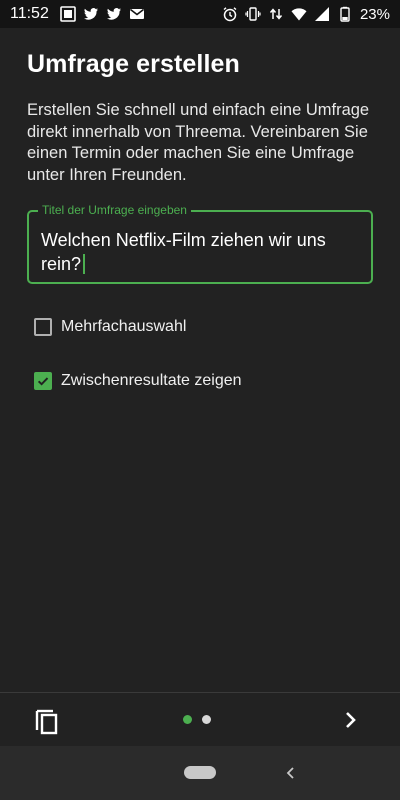 Image resolution: width=400 pixels, height=800 pixels. What do you see at coordinates (276, 14) in the screenshot?
I see `data-arrows-icon` at bounding box center [276, 14].